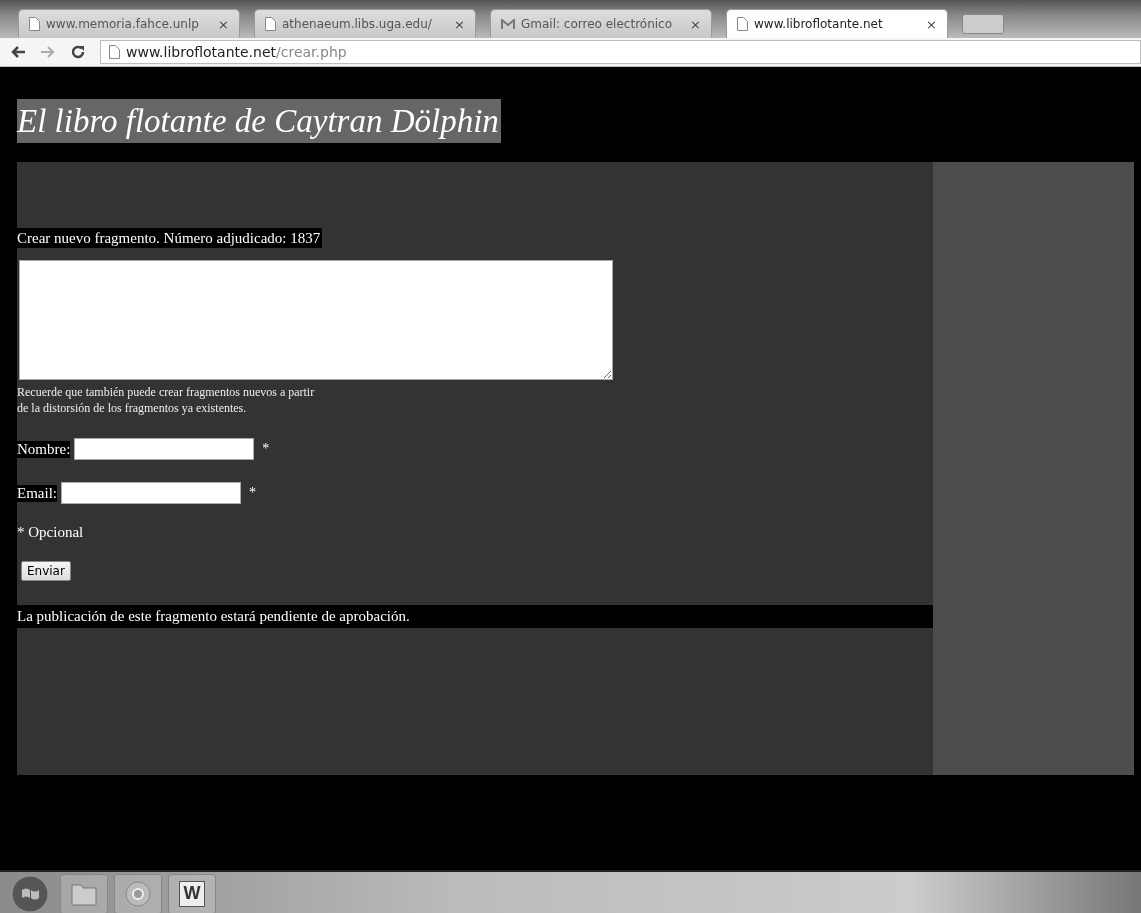 Image resolution: width=1141 pixels, height=913 pixels. I want to click on browser-tab: www.memoria.fahce.unlp ×, so click(129, 23).